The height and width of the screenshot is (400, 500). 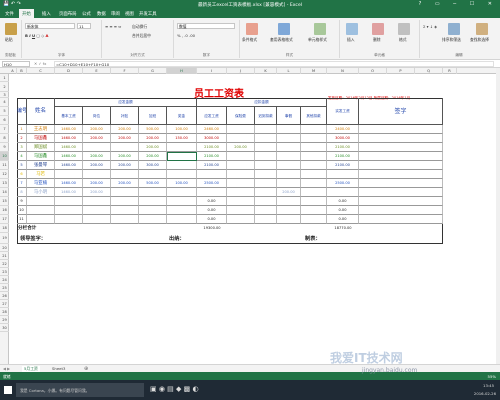 I want to click on row-header-16: 16, so click(x=4, y=210).